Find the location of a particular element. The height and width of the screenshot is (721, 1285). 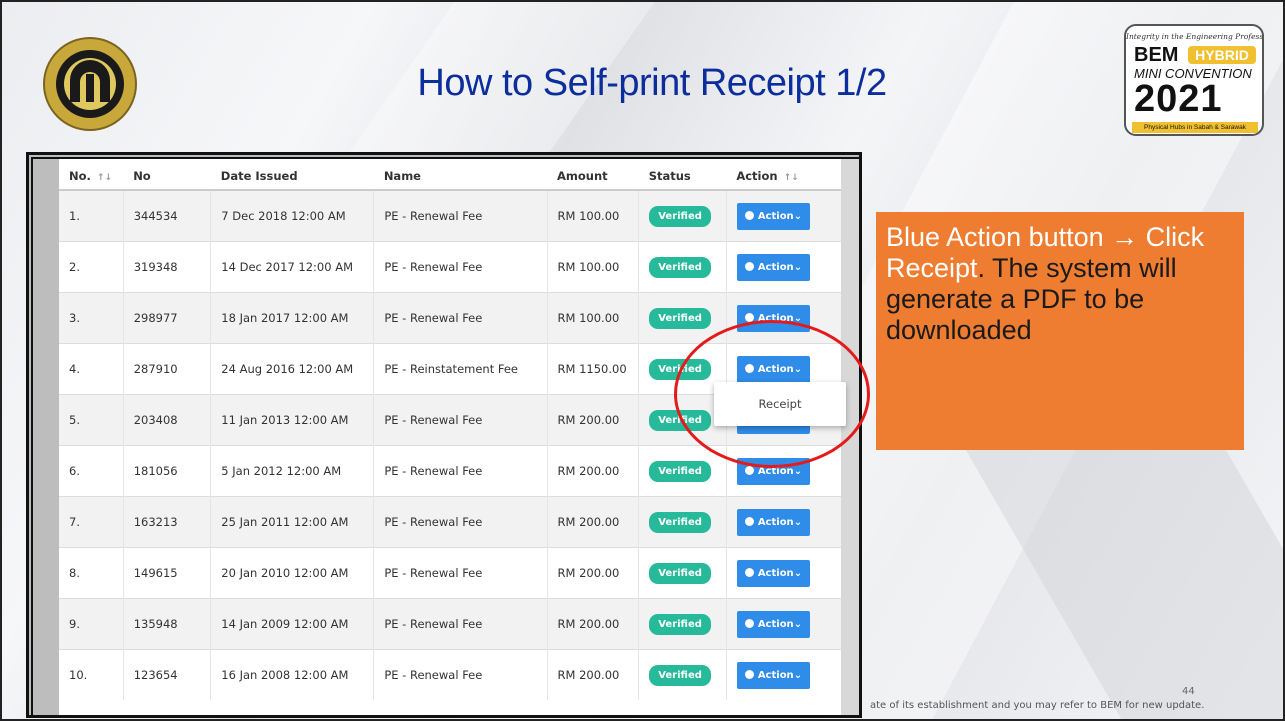

date-issued-cell: 18 Jan 2017 12:00 AM is located at coordinates (292, 318).